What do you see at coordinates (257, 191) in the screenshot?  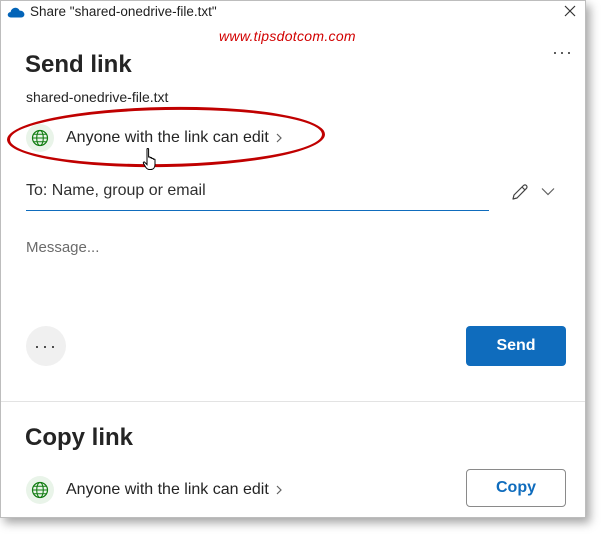 I see `recipient-input` at bounding box center [257, 191].